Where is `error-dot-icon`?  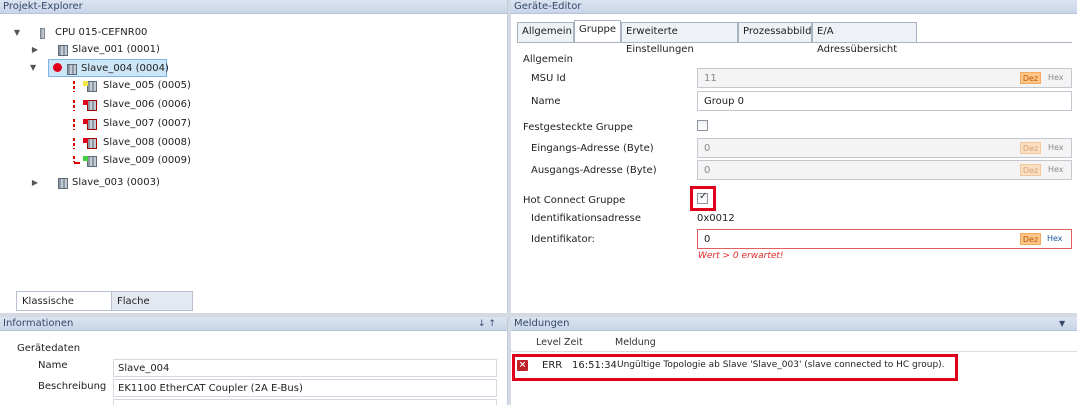 error-dot-icon is located at coordinates (57, 67).